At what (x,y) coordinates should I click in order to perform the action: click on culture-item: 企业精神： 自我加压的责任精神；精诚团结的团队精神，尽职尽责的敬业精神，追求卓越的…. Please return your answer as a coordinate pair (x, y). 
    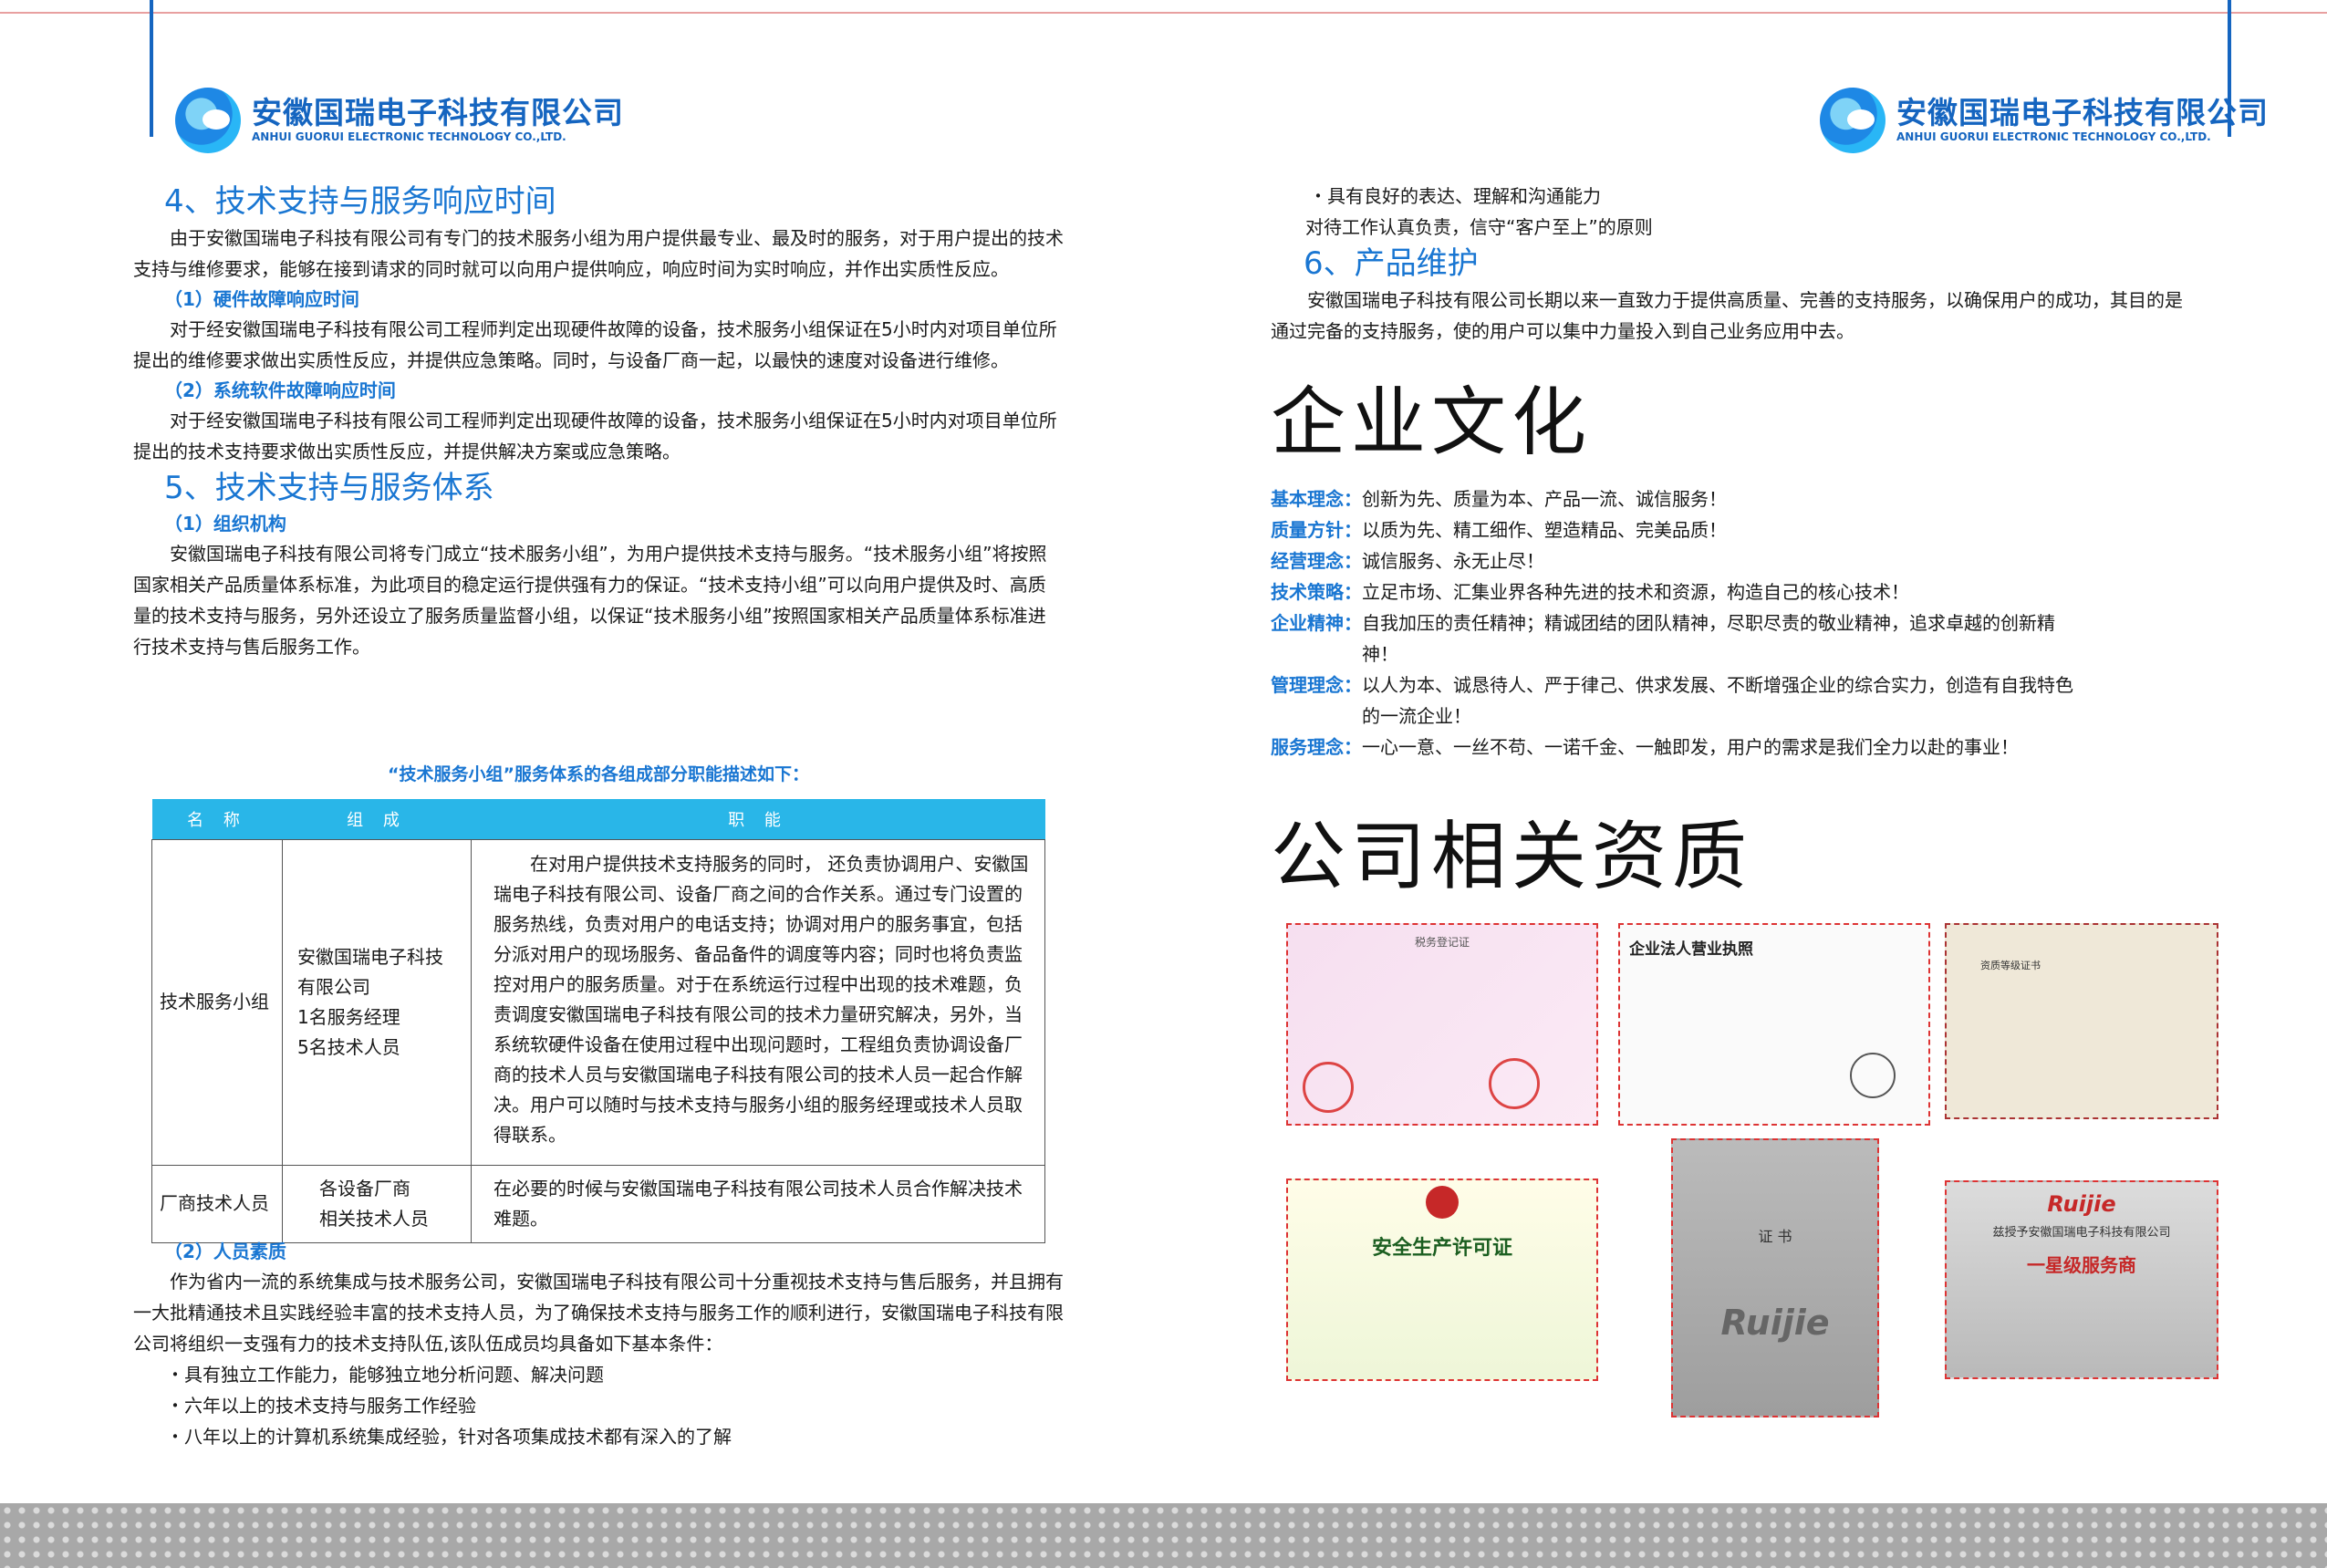
    Looking at the image, I should click on (1681, 638).